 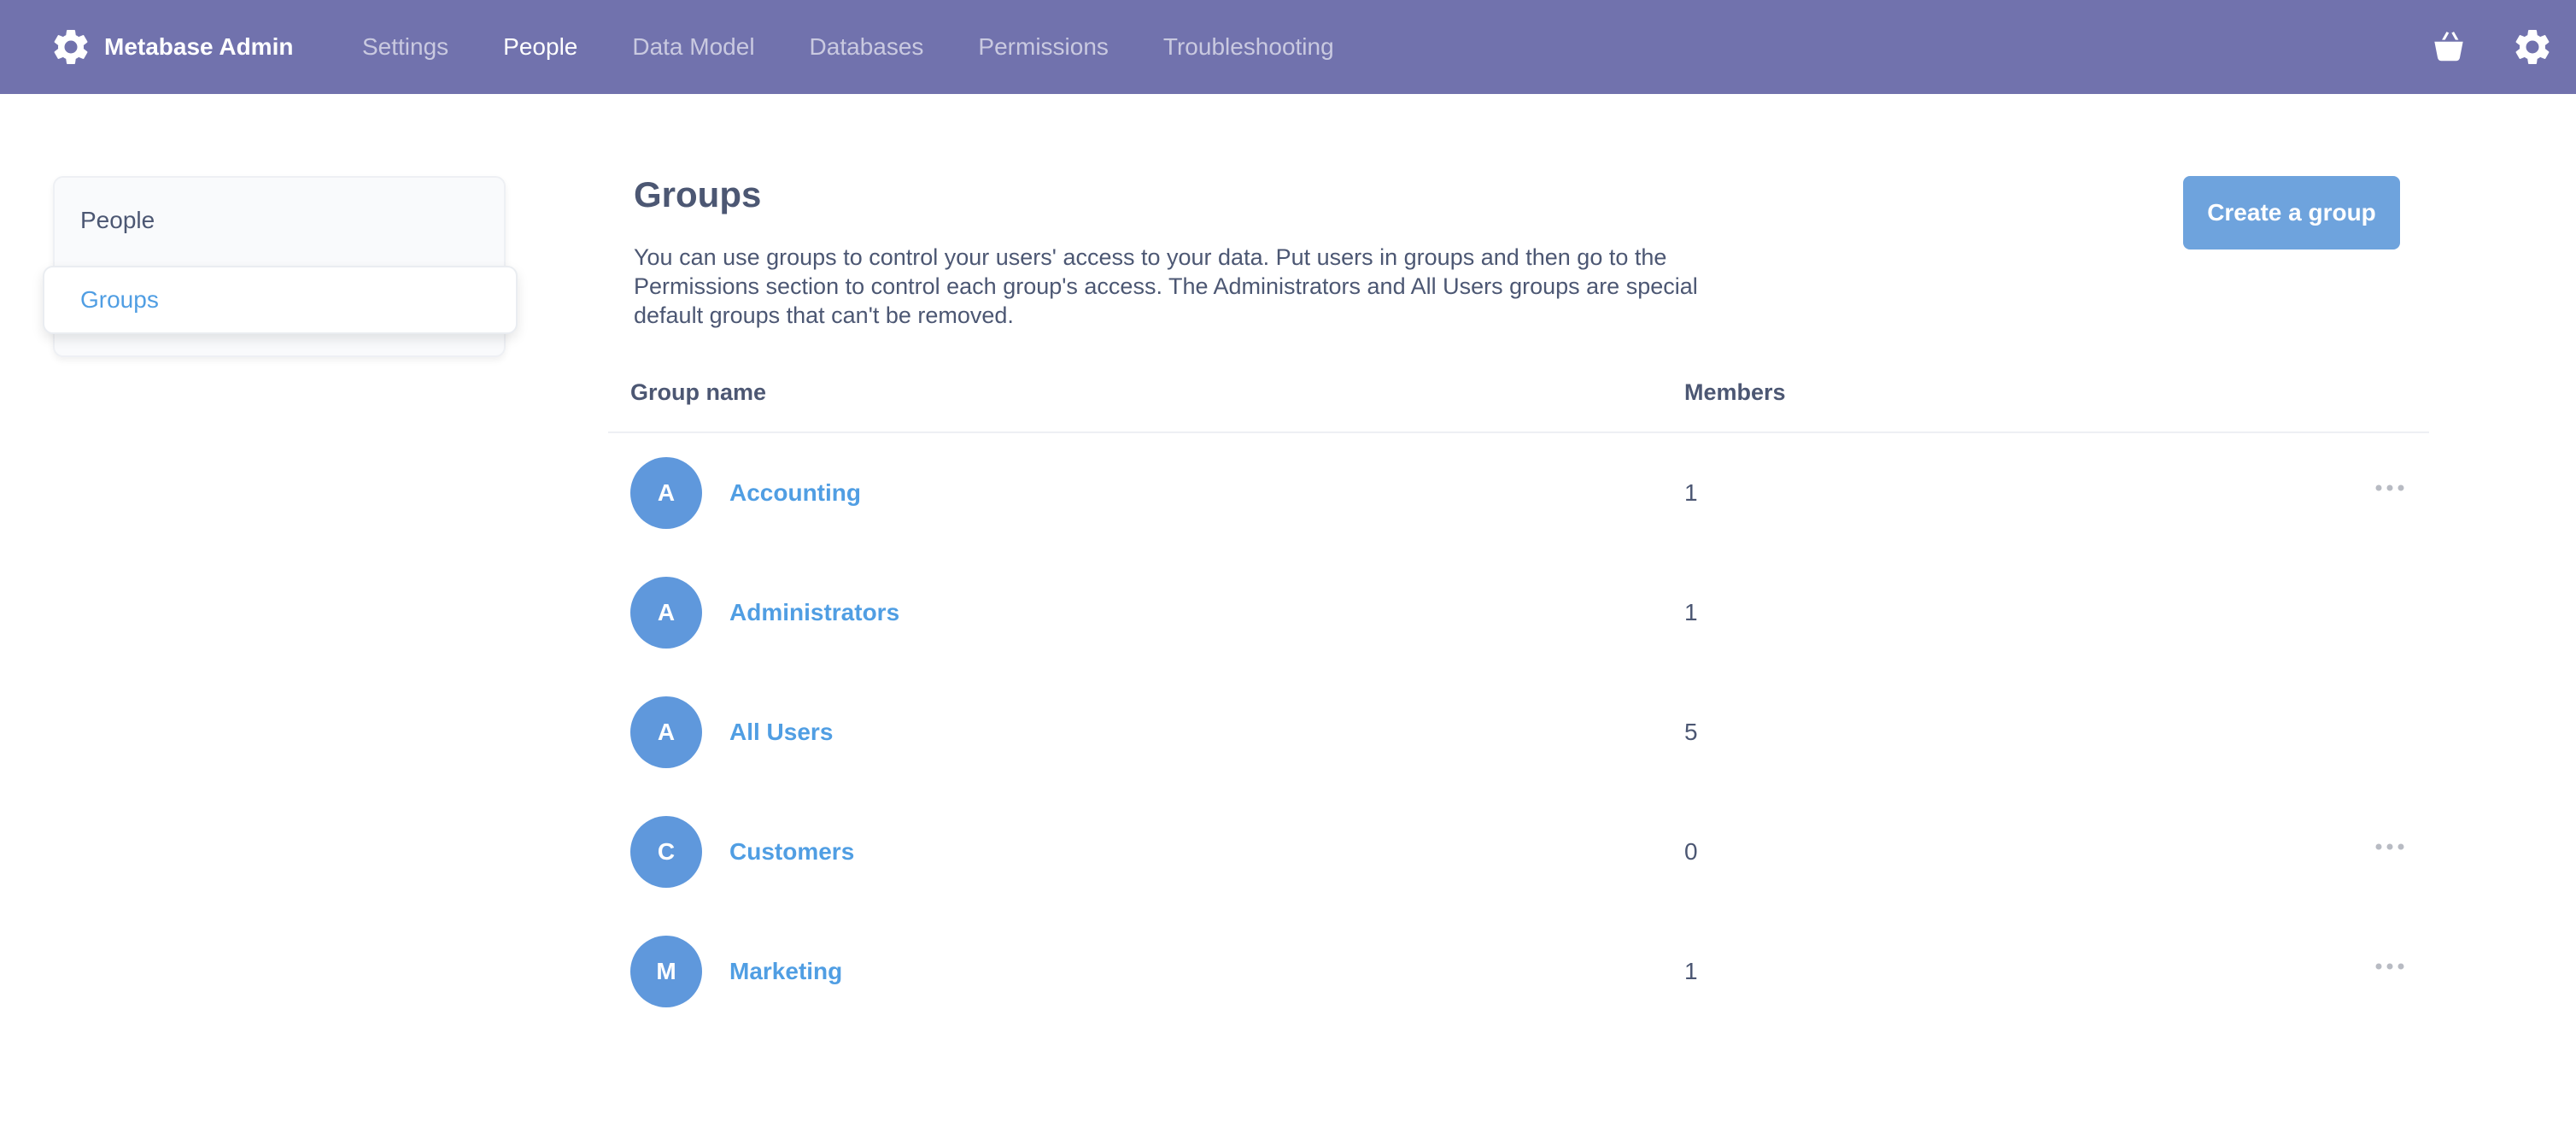 What do you see at coordinates (666, 971) in the screenshot?
I see `group-avatar: M` at bounding box center [666, 971].